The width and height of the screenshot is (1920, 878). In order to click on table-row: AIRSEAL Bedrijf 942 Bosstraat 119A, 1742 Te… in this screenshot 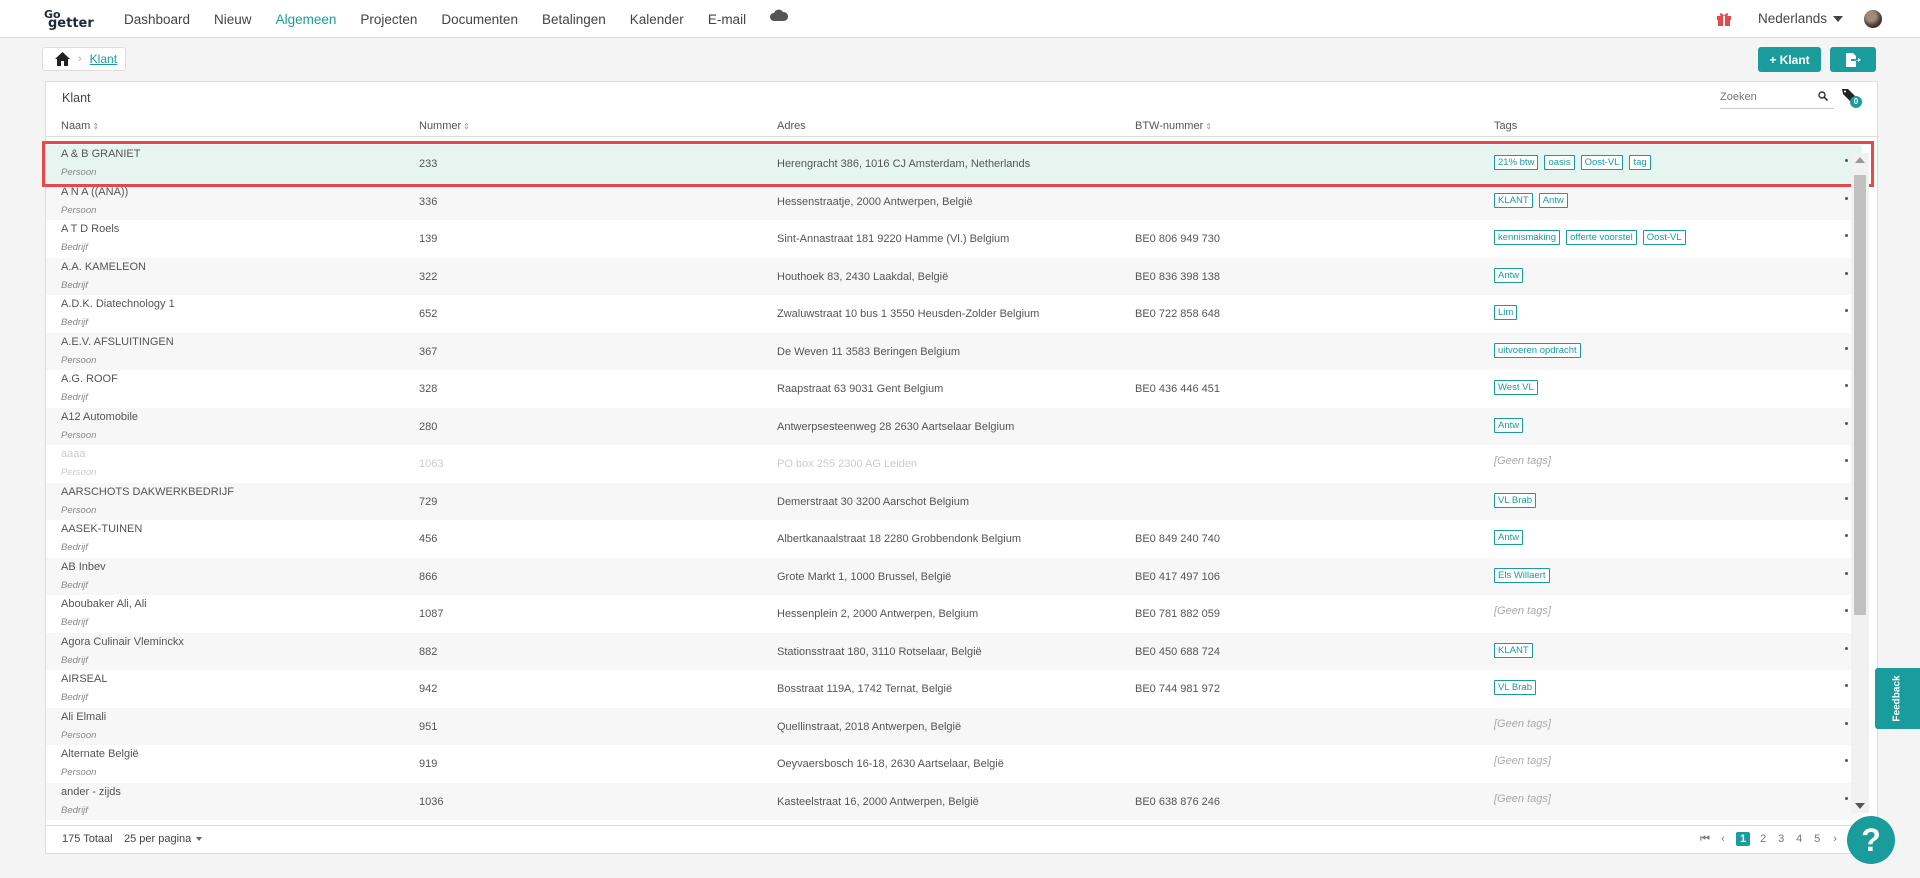, I will do `click(954, 689)`.